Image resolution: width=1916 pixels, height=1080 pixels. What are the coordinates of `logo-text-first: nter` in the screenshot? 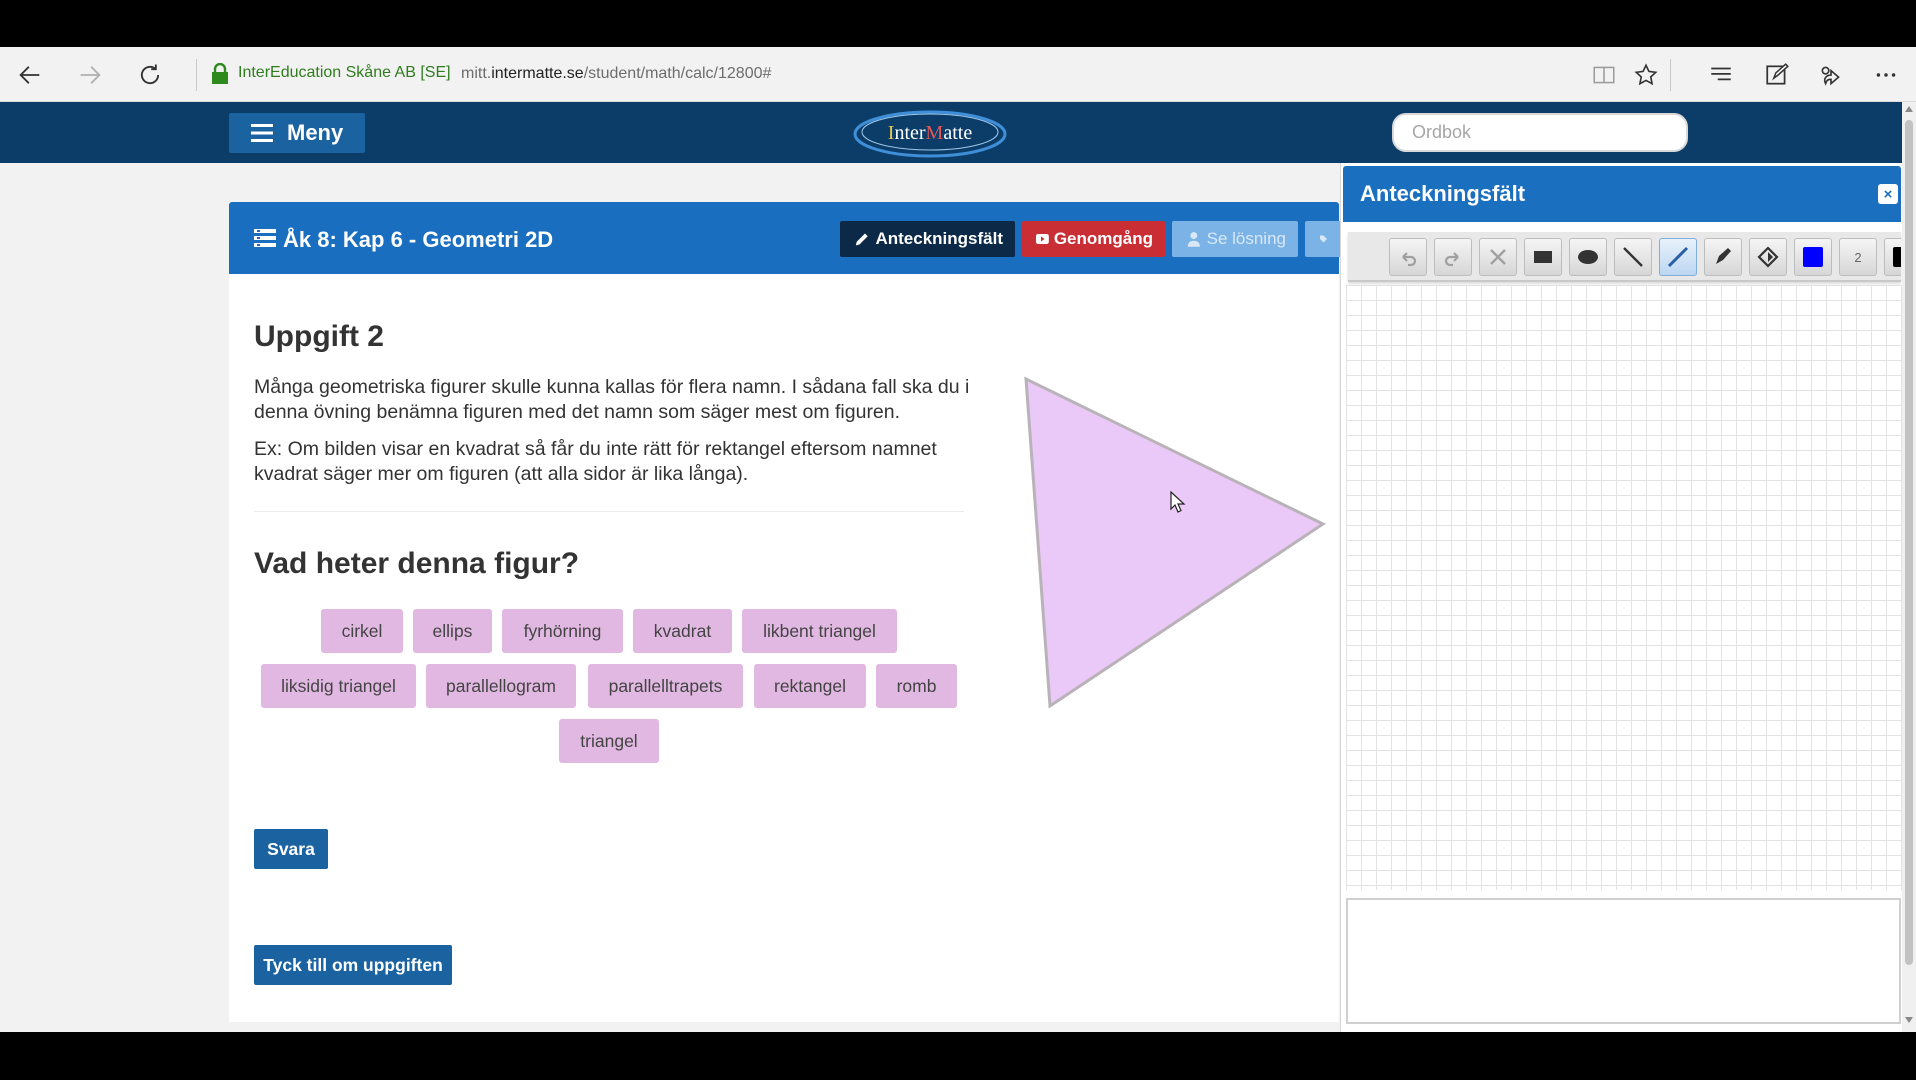 It's located at (909, 133).